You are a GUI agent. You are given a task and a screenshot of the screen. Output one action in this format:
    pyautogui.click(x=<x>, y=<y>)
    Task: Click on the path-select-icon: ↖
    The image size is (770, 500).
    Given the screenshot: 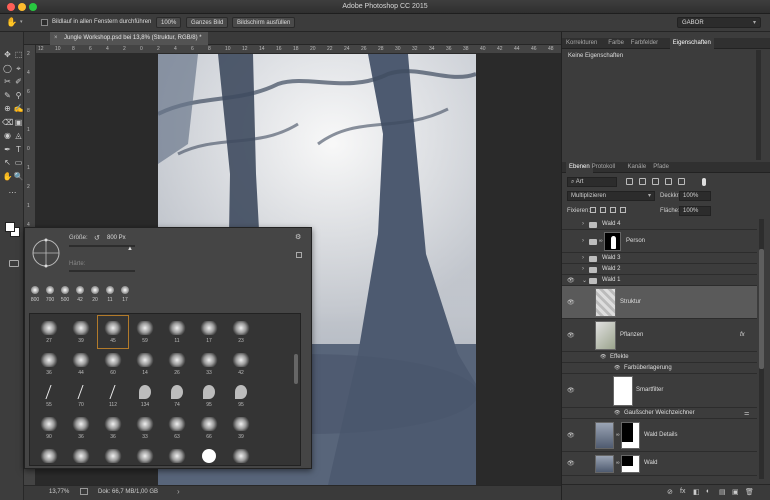 What is the action you would take?
    pyautogui.click(x=7, y=162)
    